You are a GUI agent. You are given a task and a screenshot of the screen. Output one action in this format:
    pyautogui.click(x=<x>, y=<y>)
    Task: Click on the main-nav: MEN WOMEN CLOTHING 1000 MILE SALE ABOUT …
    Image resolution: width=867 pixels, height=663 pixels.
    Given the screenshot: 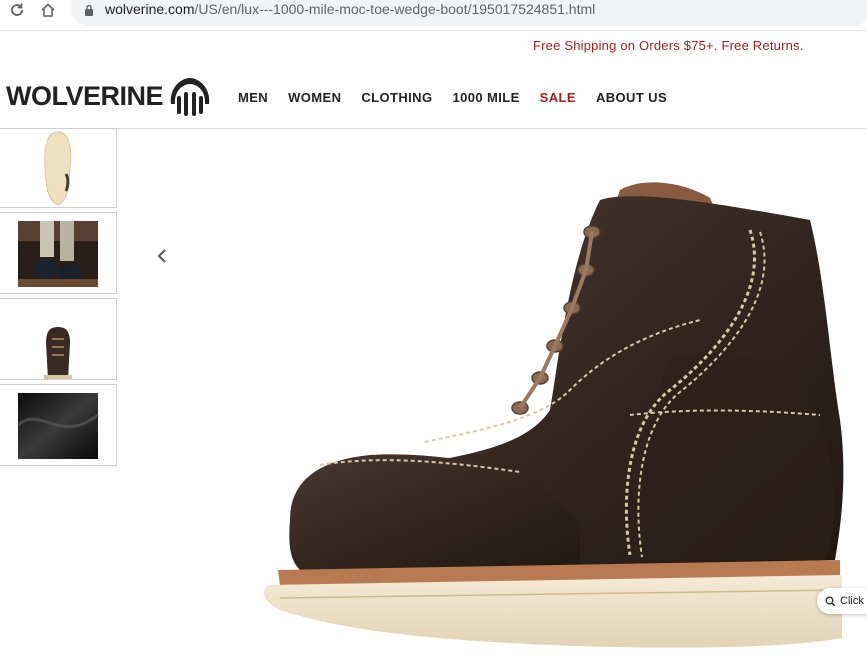 What is the action you would take?
    pyautogui.click(x=462, y=97)
    